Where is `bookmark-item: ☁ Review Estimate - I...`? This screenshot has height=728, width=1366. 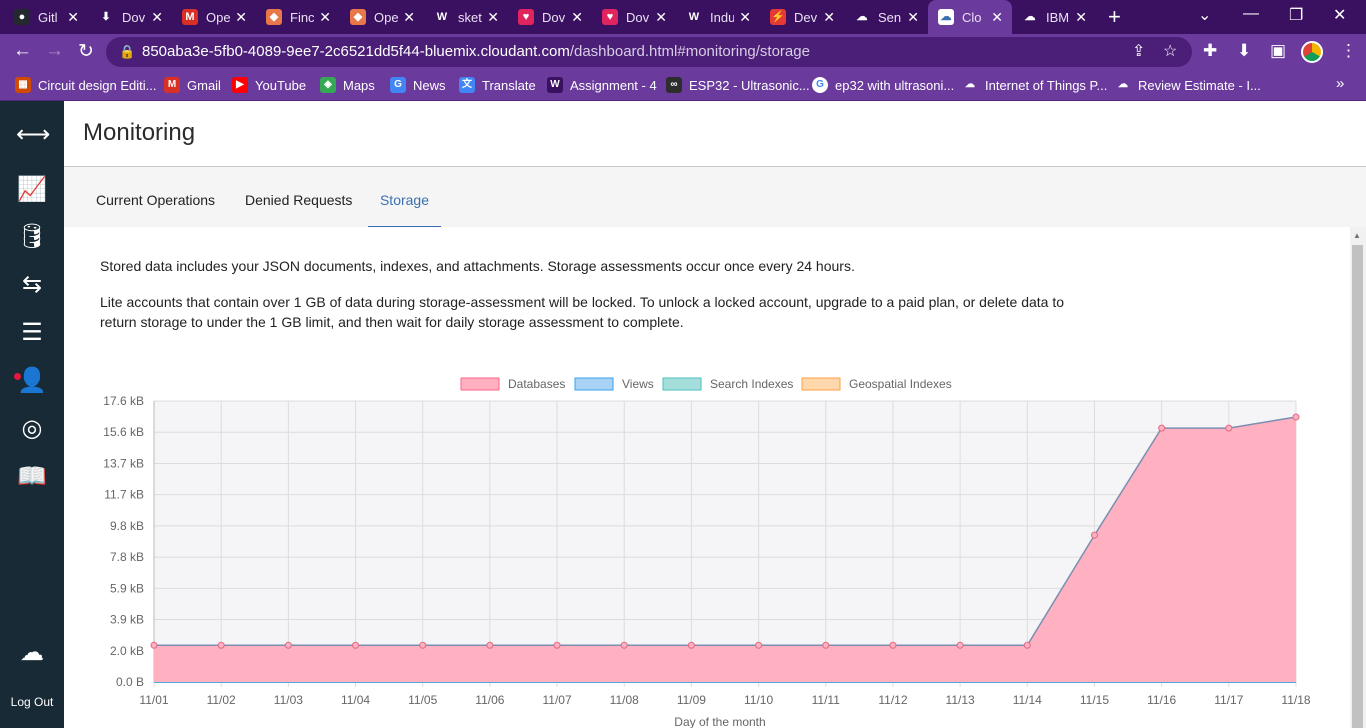
bookmark-item: ☁ Review Estimate - I... is located at coordinates (1188, 85).